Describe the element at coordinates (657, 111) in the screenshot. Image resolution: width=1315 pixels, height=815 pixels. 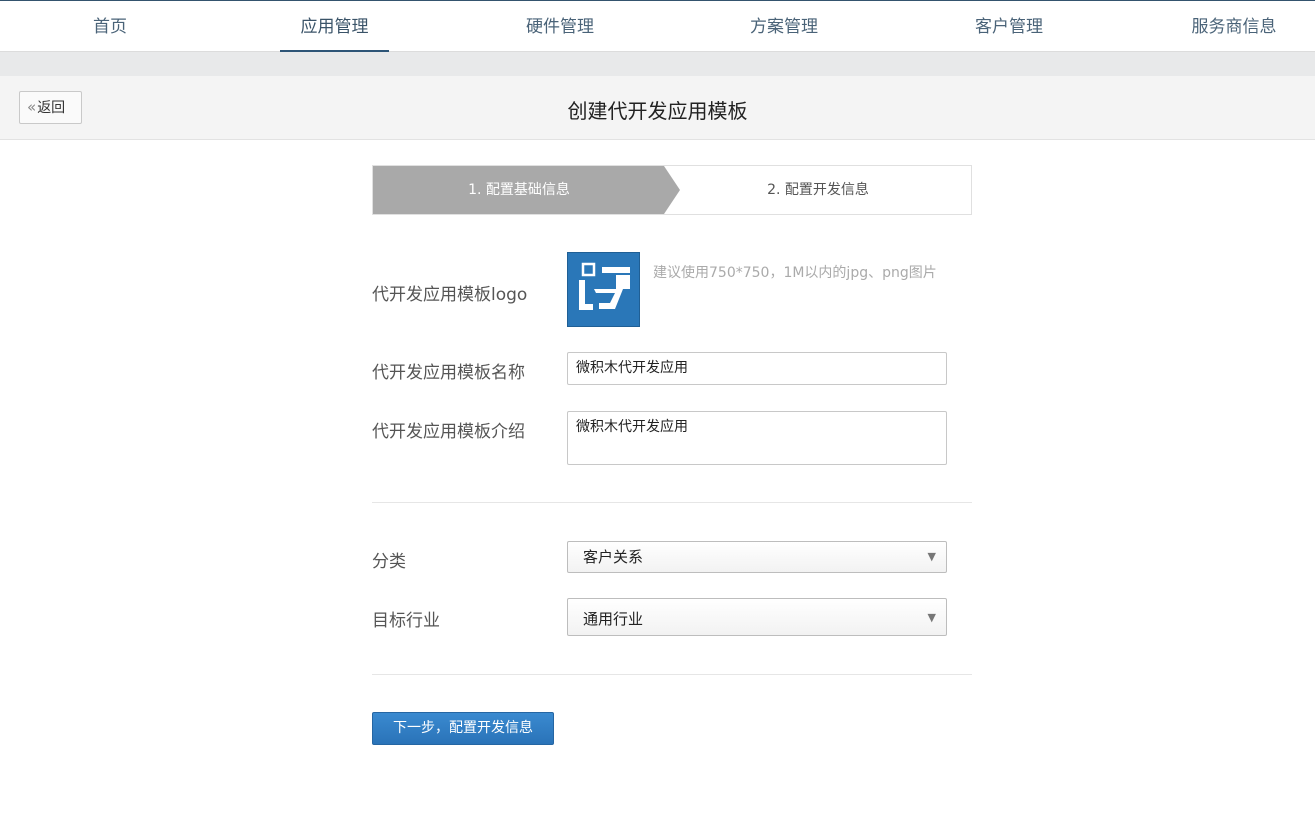
I see `page-title: 创建代开发应用模板` at that location.